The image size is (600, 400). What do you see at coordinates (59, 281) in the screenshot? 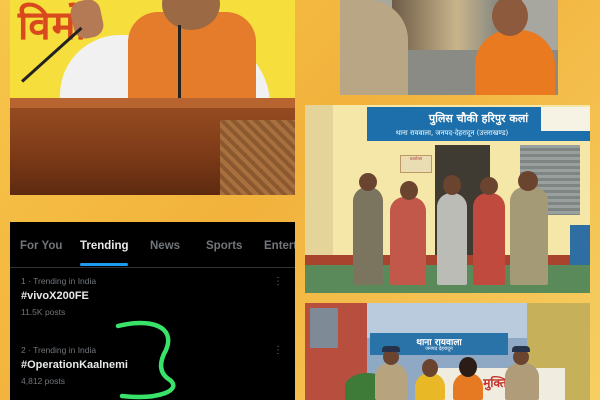
I see `trend-meta: 1 · Trending in India` at bounding box center [59, 281].